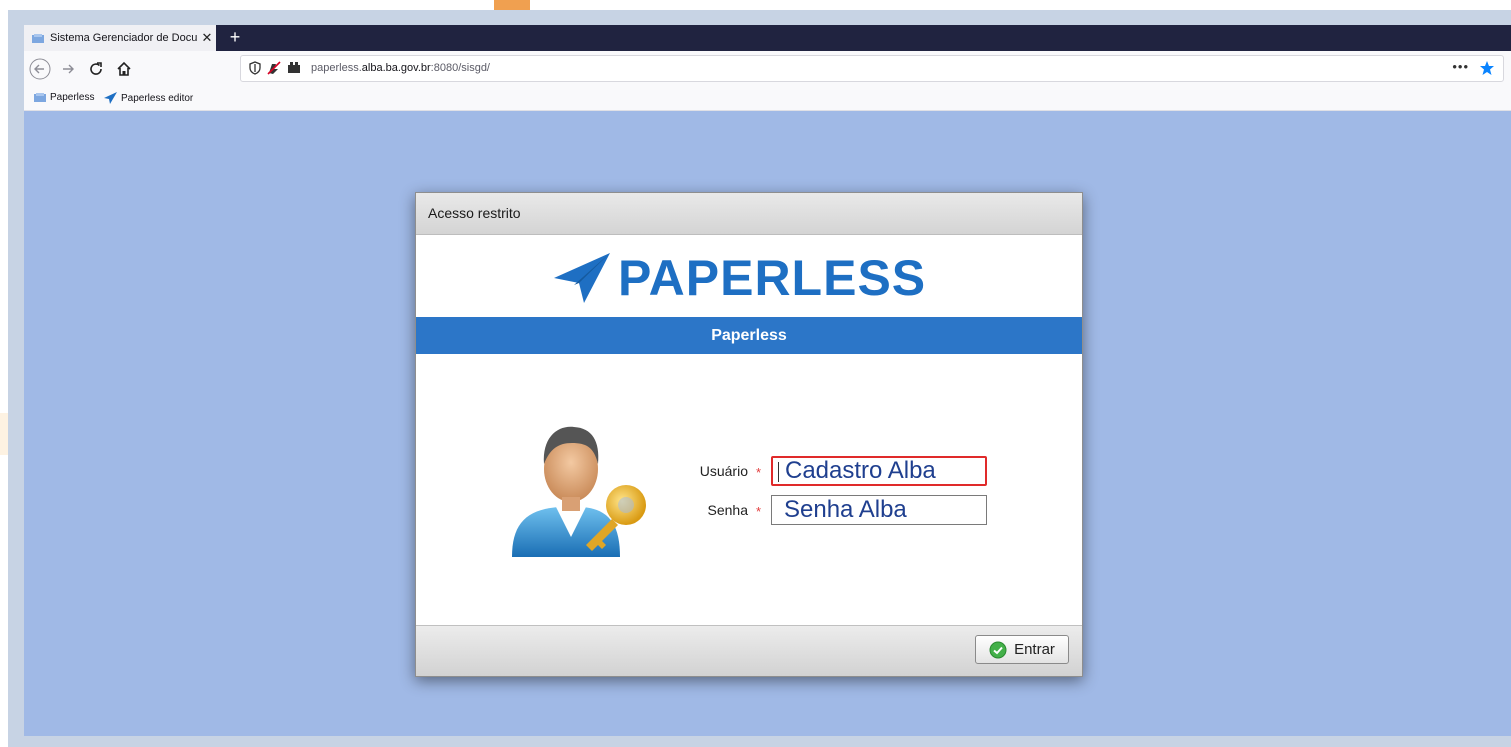 The image size is (1511, 747). What do you see at coordinates (749, 335) in the screenshot?
I see `system-banner: Paperless` at bounding box center [749, 335].